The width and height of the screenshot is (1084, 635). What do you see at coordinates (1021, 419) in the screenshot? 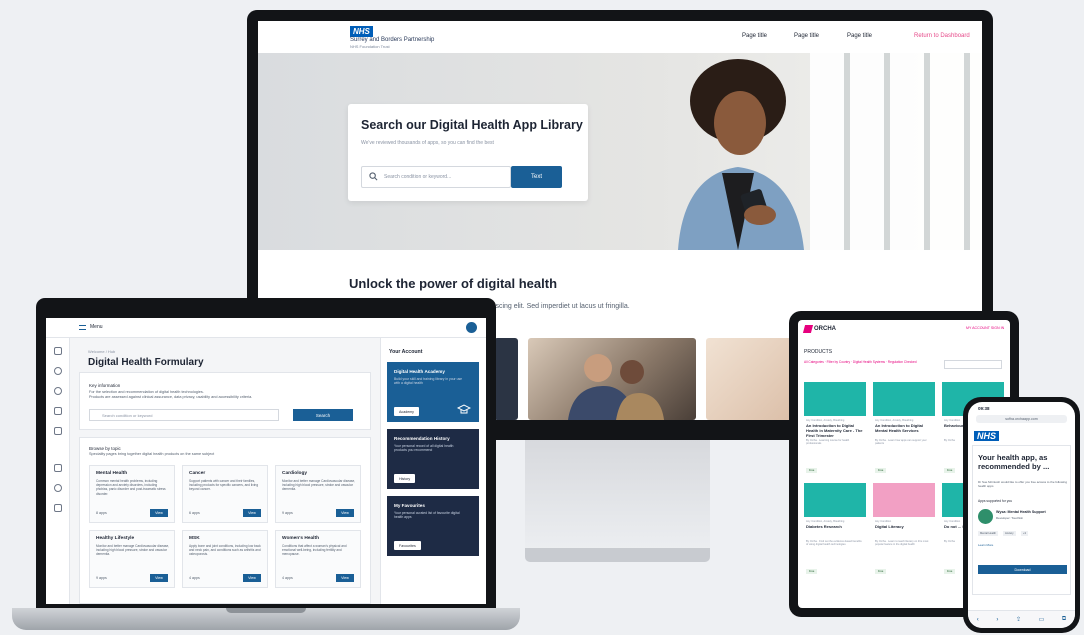
I see `address-bar: sofha.orchaapp.com` at bounding box center [1021, 419].